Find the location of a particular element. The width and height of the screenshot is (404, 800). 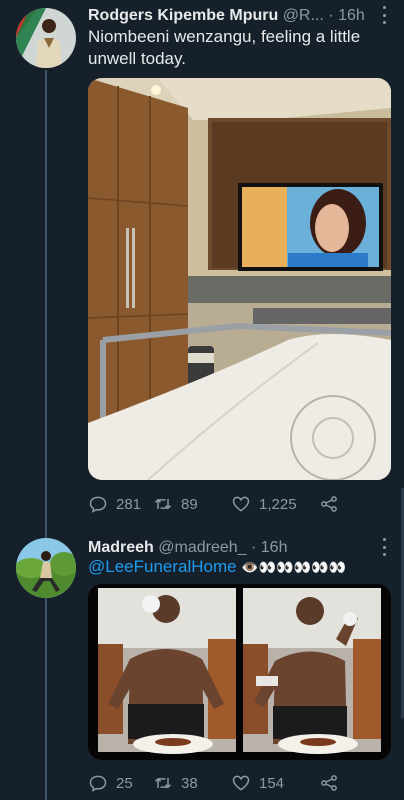

reply-button: 281 is located at coordinates (120, 504).